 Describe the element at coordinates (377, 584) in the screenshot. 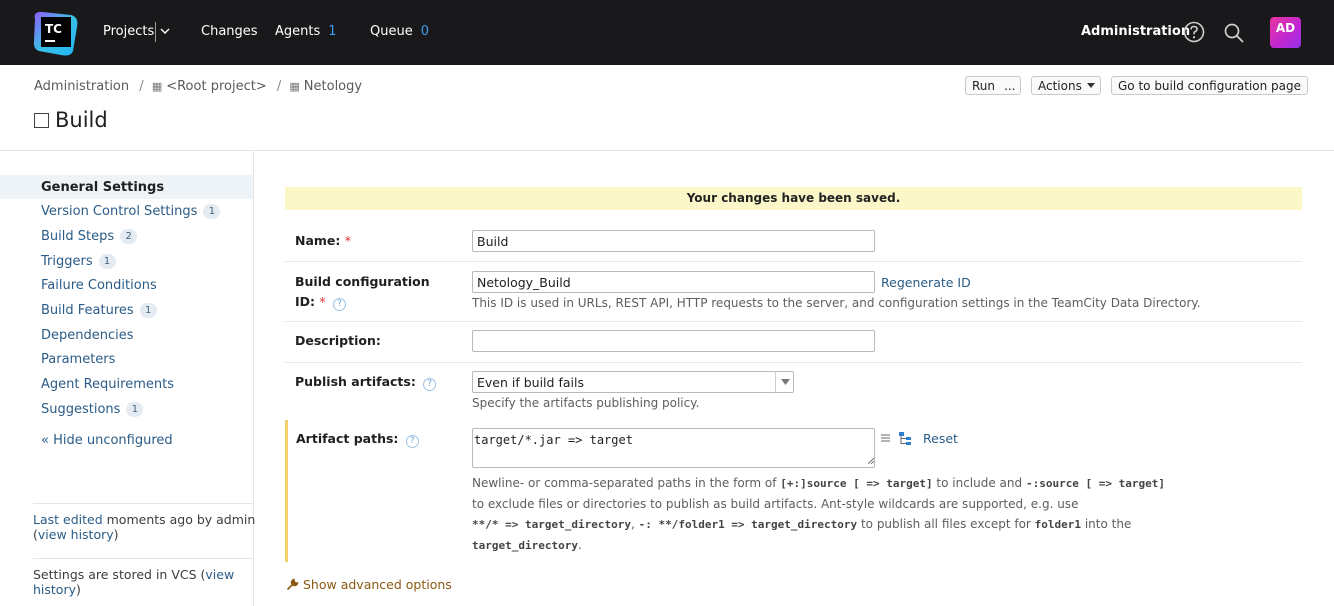

I see `show-advanced-options-label: Show advanced options` at that location.